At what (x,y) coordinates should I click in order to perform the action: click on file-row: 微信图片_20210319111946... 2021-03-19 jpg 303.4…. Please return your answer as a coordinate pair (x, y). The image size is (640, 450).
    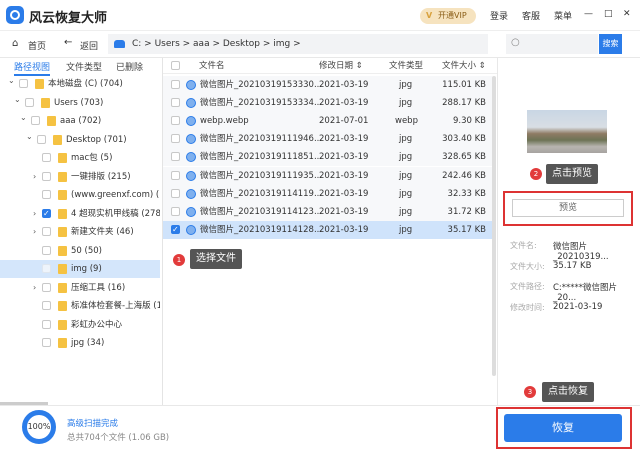
    Looking at the image, I should click on (327, 139).